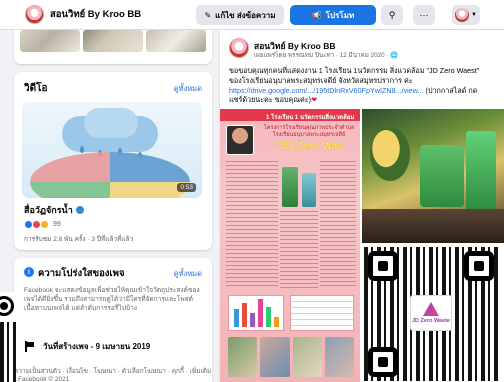 The image size is (504, 382). Describe the element at coordinates (316, 15) in the screenshot. I see `megaphone-icon: 📢` at that location.